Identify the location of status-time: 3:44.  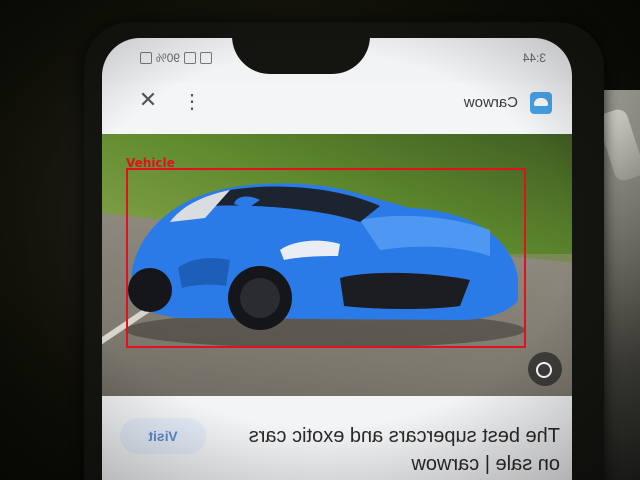
(534, 58).